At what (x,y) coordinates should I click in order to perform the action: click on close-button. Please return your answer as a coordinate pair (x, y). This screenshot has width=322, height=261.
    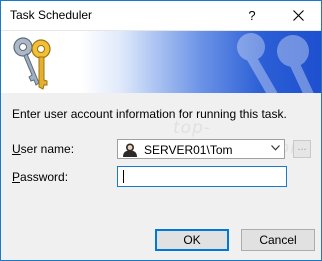
    Looking at the image, I should click on (298, 15).